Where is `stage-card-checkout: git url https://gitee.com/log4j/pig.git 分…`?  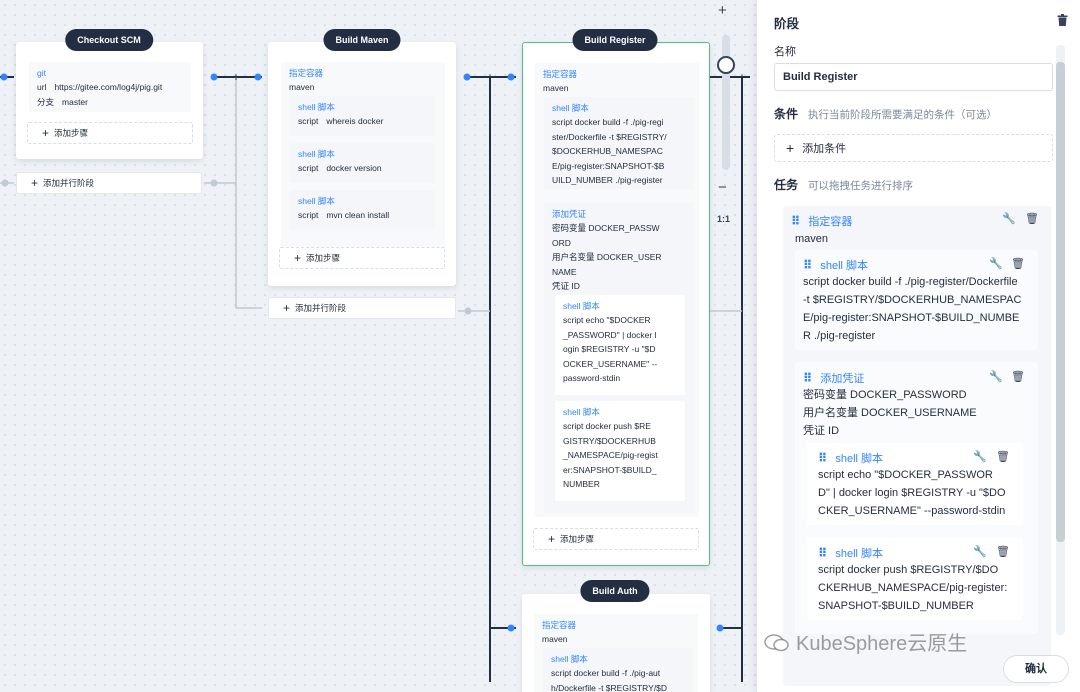
stage-card-checkout: git url https://gitee.com/log4j/pig.git 分… is located at coordinates (109, 100).